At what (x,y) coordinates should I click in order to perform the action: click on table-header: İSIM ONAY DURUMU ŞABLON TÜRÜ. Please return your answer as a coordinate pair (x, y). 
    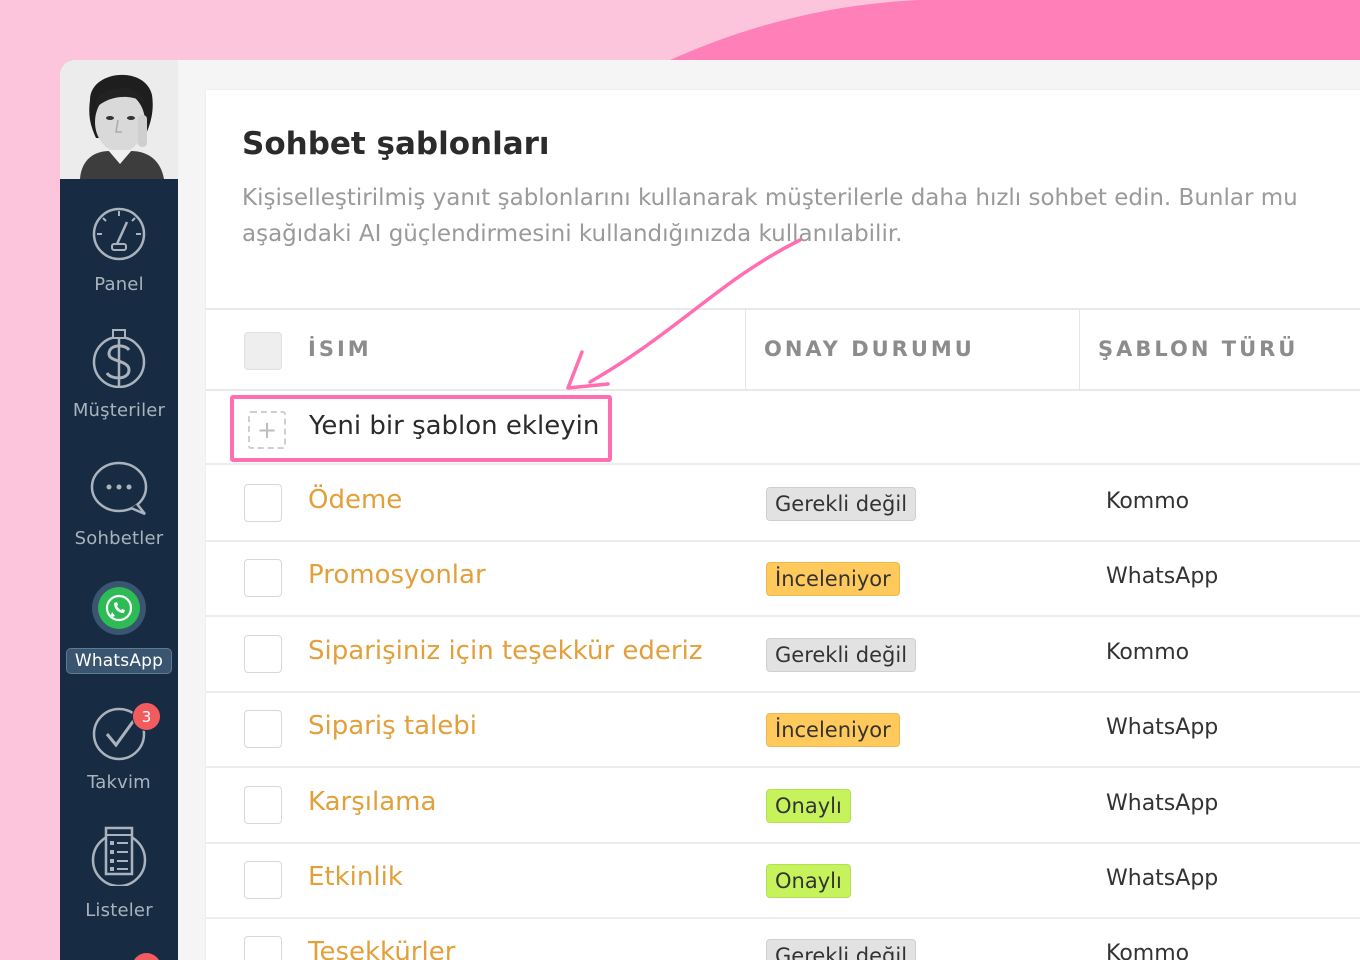
    Looking at the image, I should click on (783, 349).